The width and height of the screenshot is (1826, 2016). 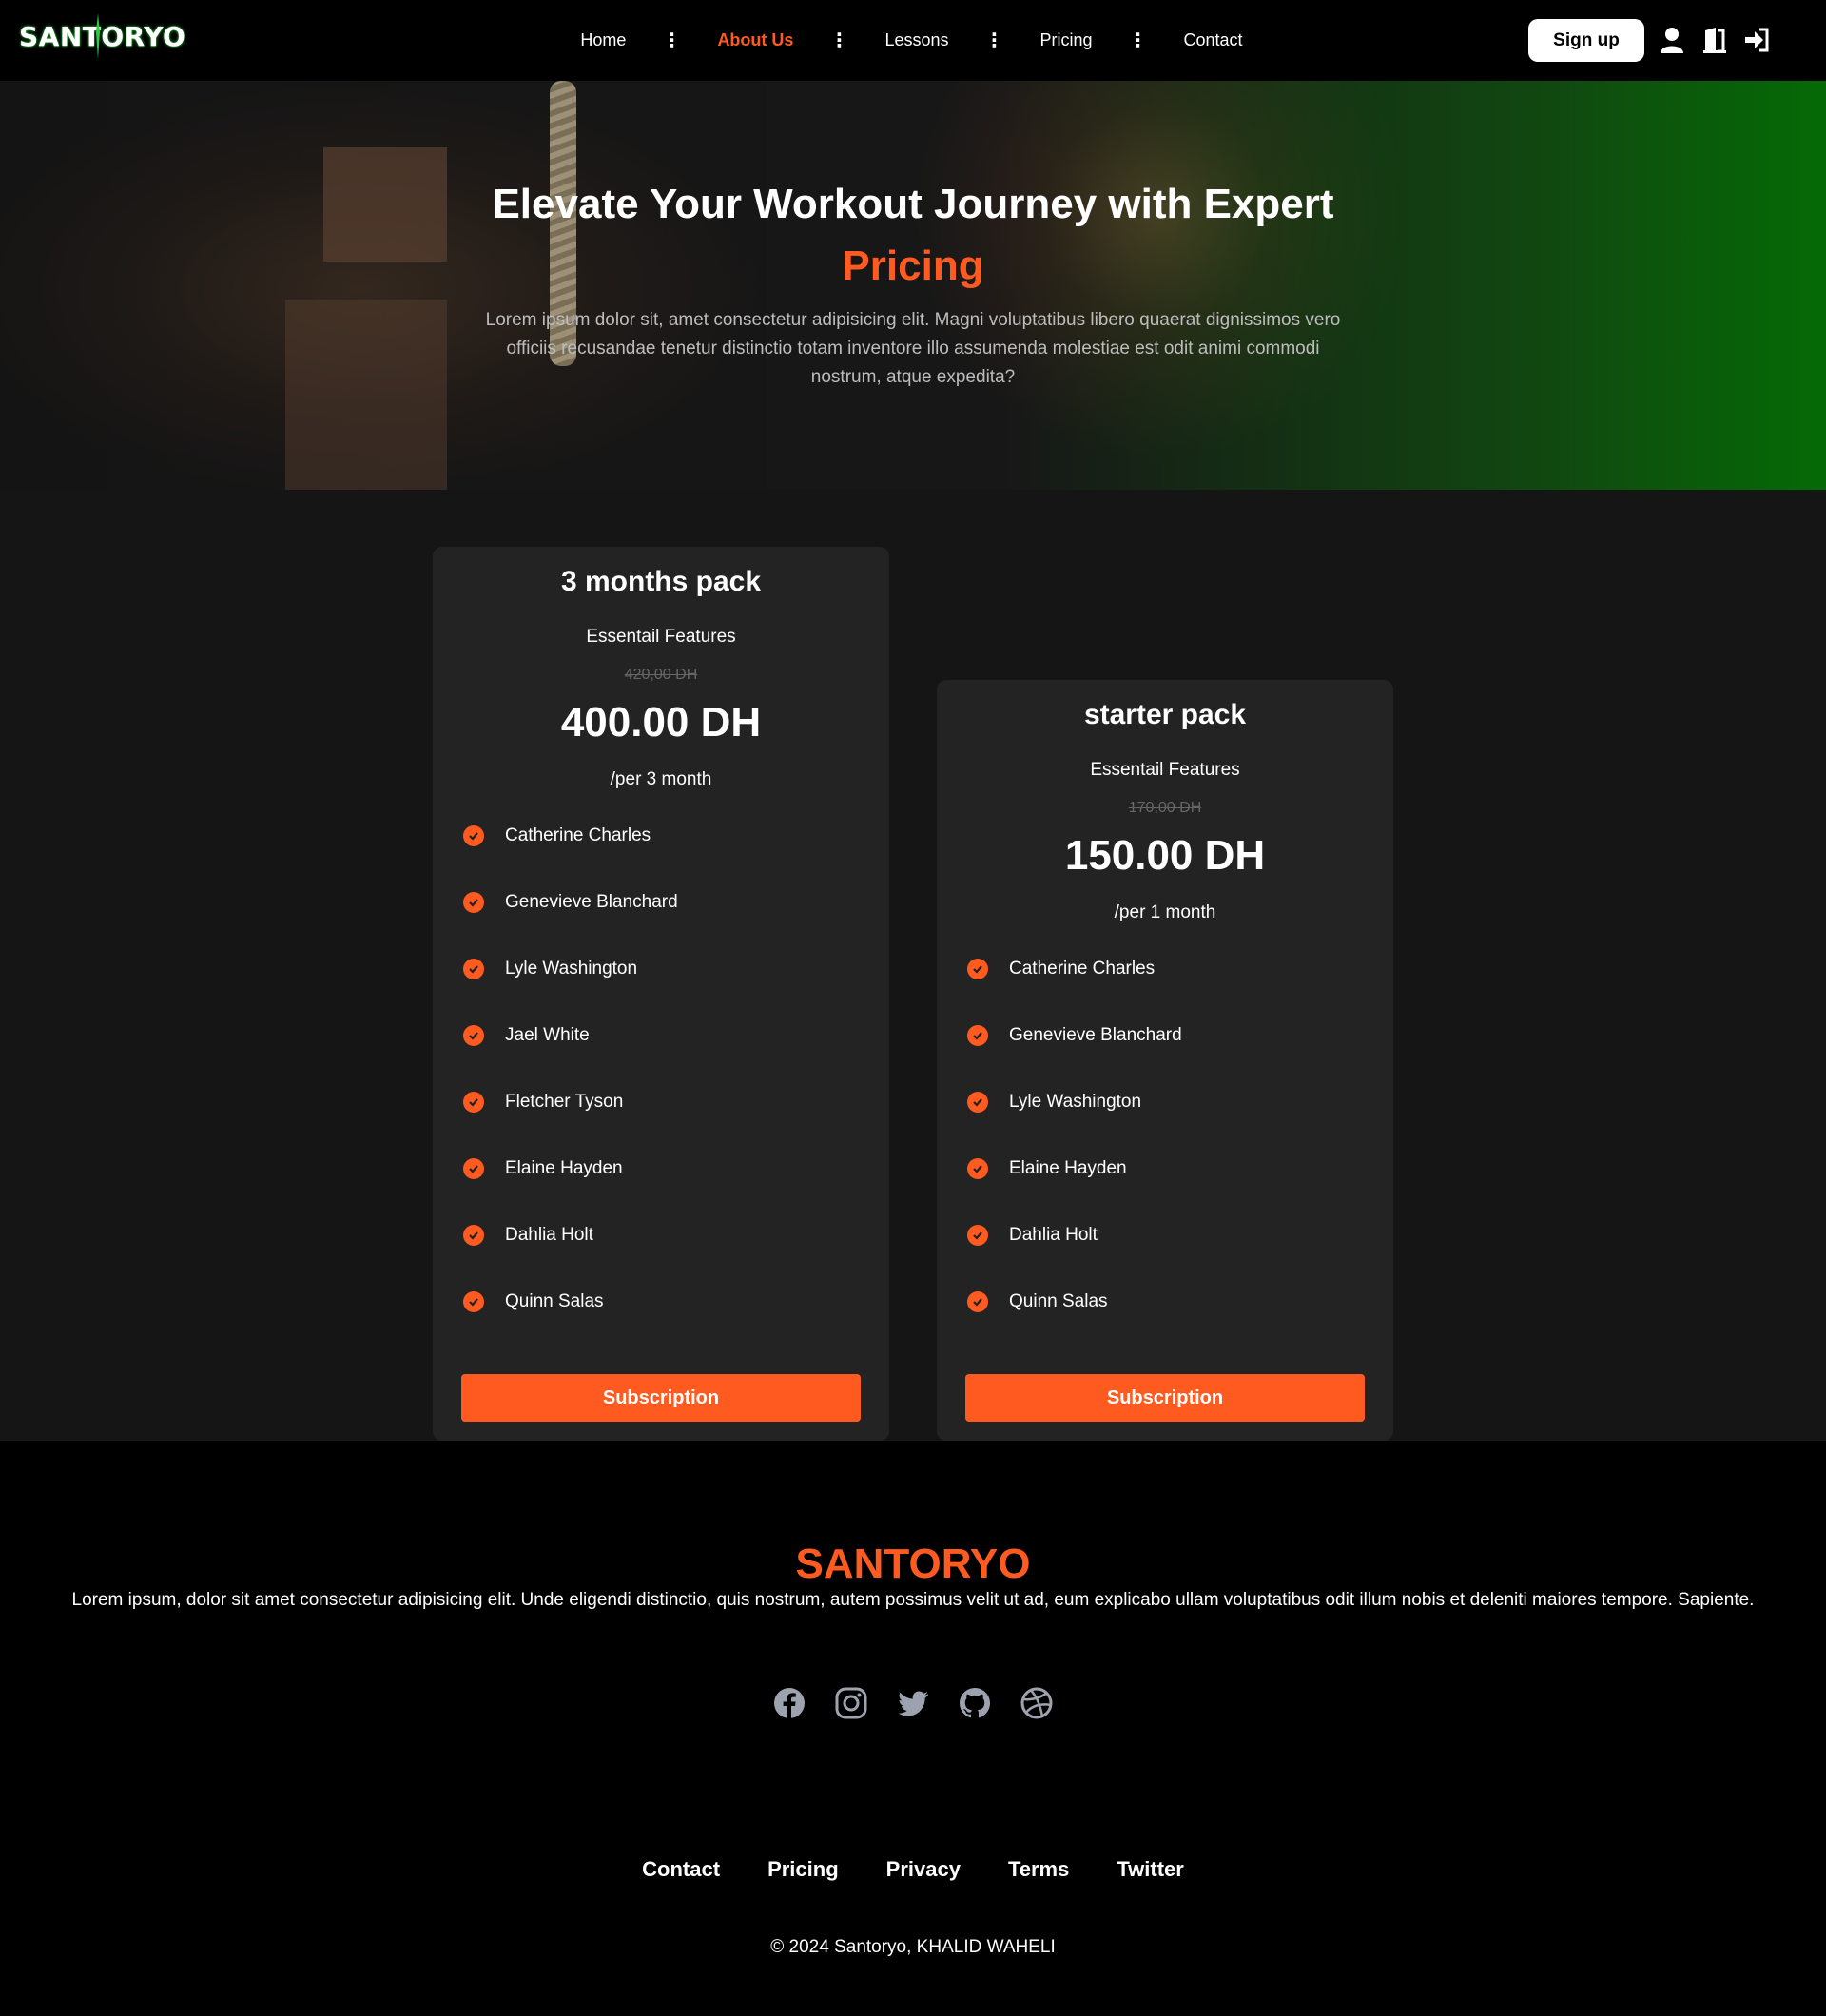 What do you see at coordinates (851, 1703) in the screenshot?
I see `instagram-icon` at bounding box center [851, 1703].